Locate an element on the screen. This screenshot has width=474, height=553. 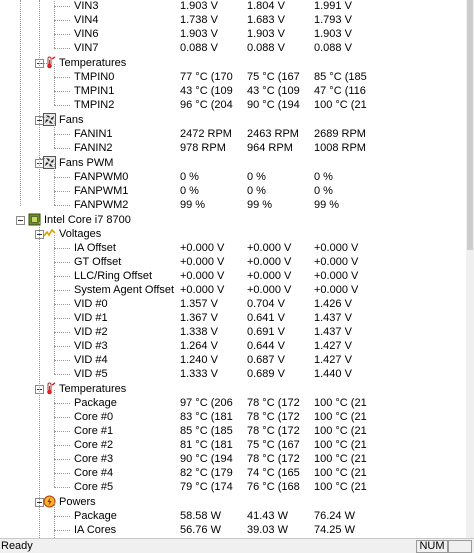
num-lock-indicator: NUM is located at coordinates (432, 546).